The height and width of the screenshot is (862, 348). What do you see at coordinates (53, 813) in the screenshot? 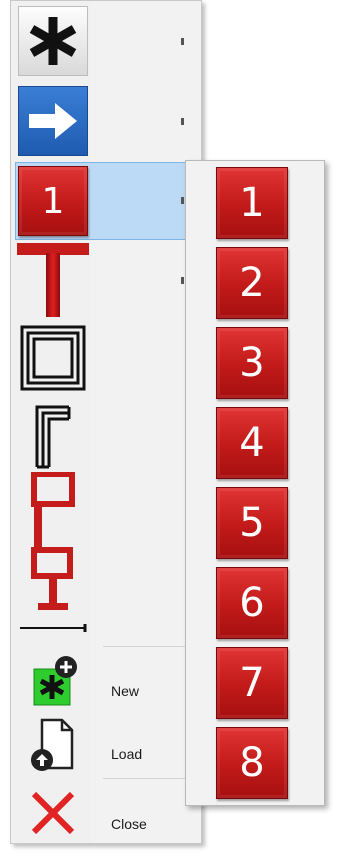
I see `close-icon` at bounding box center [53, 813].